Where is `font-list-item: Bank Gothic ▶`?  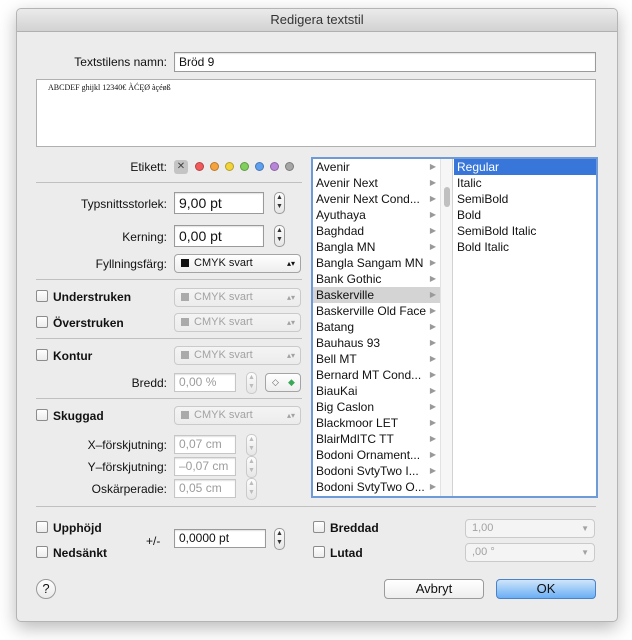
font-list-item: Bank Gothic ▶ is located at coordinates (376, 279).